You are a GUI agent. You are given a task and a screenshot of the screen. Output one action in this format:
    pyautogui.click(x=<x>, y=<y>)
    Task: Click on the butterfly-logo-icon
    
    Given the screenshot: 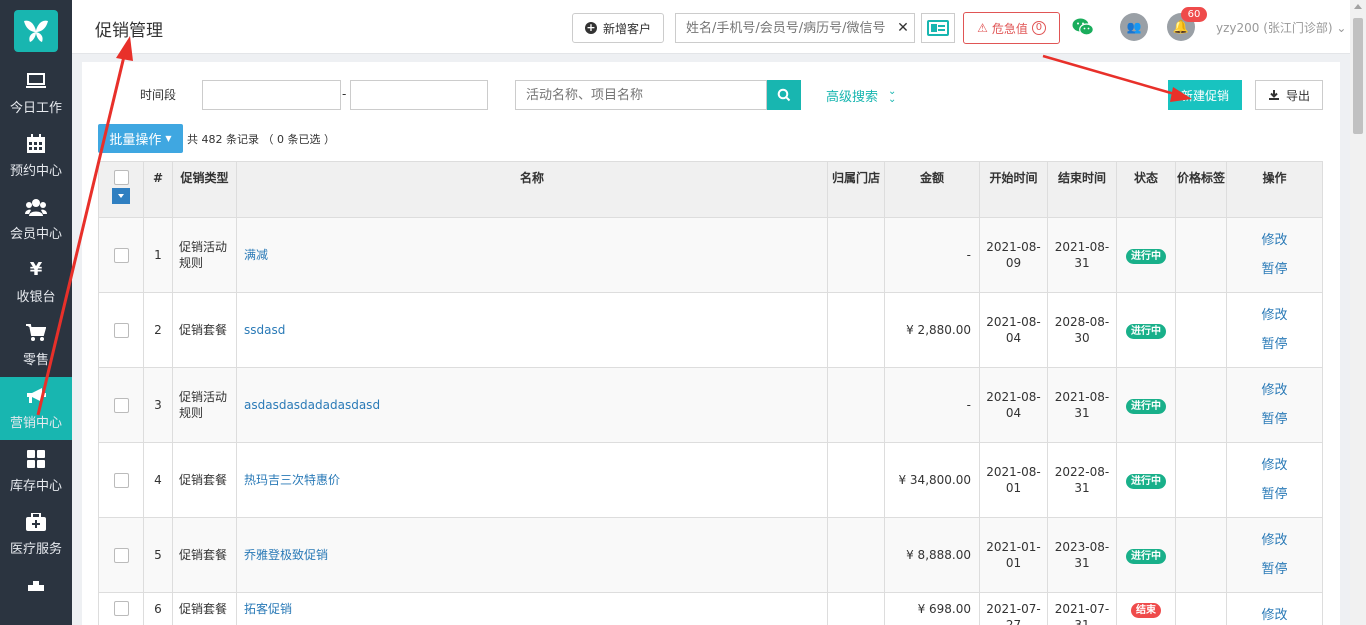 What is the action you would take?
    pyautogui.click(x=36, y=31)
    